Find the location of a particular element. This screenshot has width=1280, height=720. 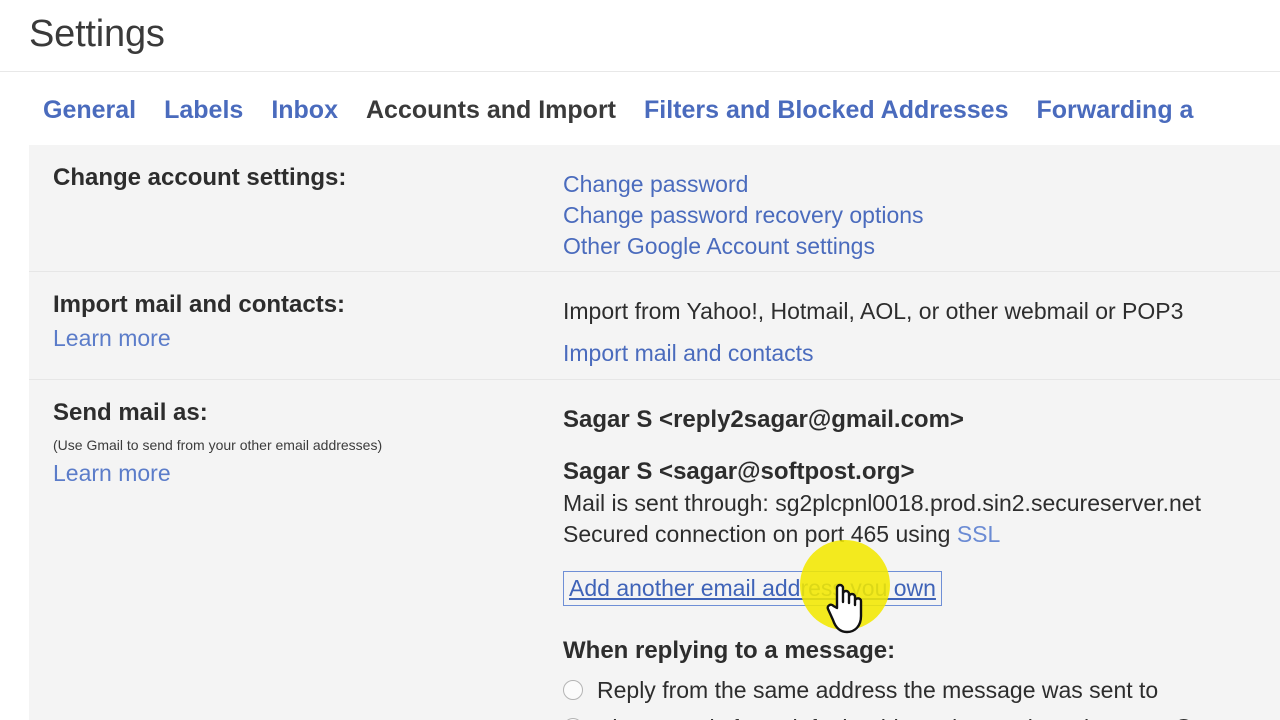

link-add-another-email-address: Add another email address you own is located at coordinates (752, 588).